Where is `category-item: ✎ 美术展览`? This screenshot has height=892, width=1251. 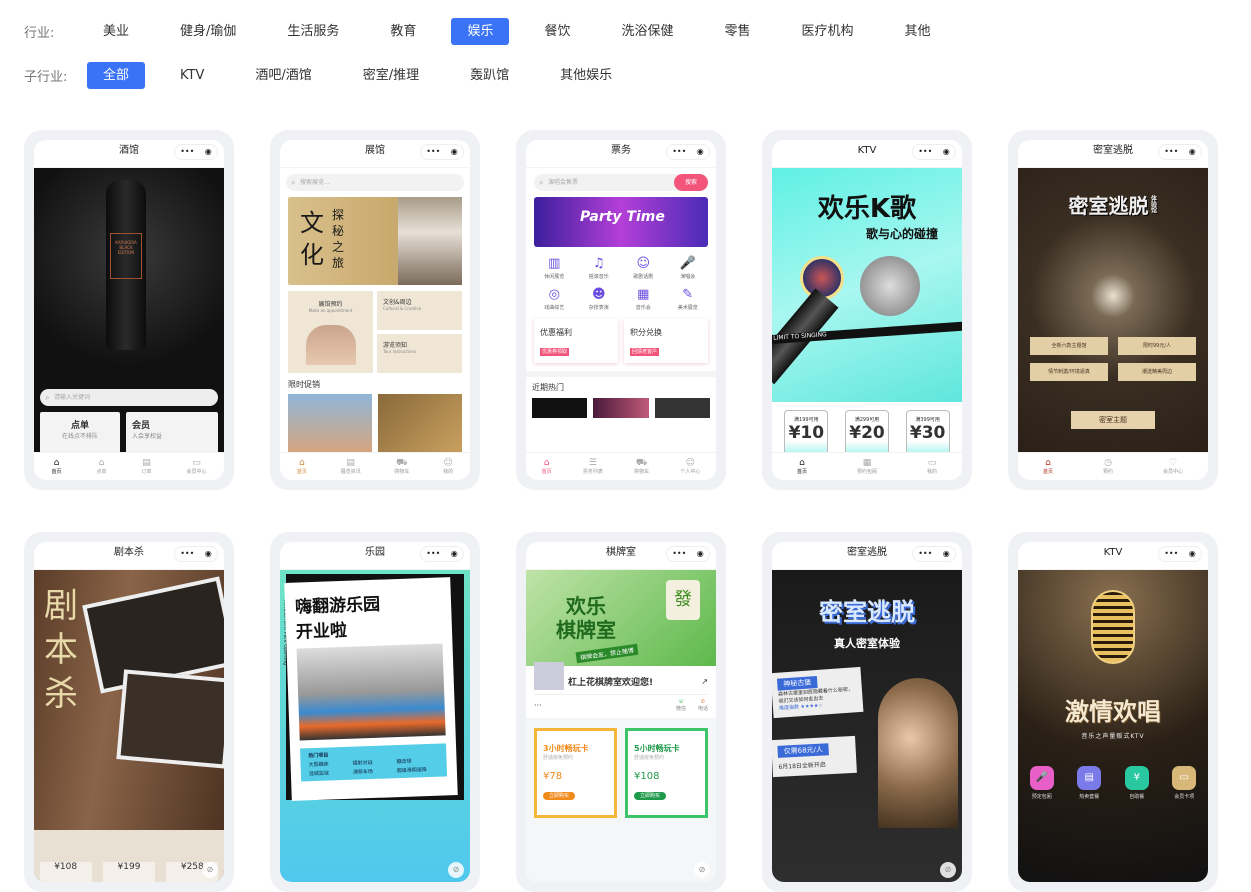 category-item: ✎ 美术展览 is located at coordinates (688, 298).